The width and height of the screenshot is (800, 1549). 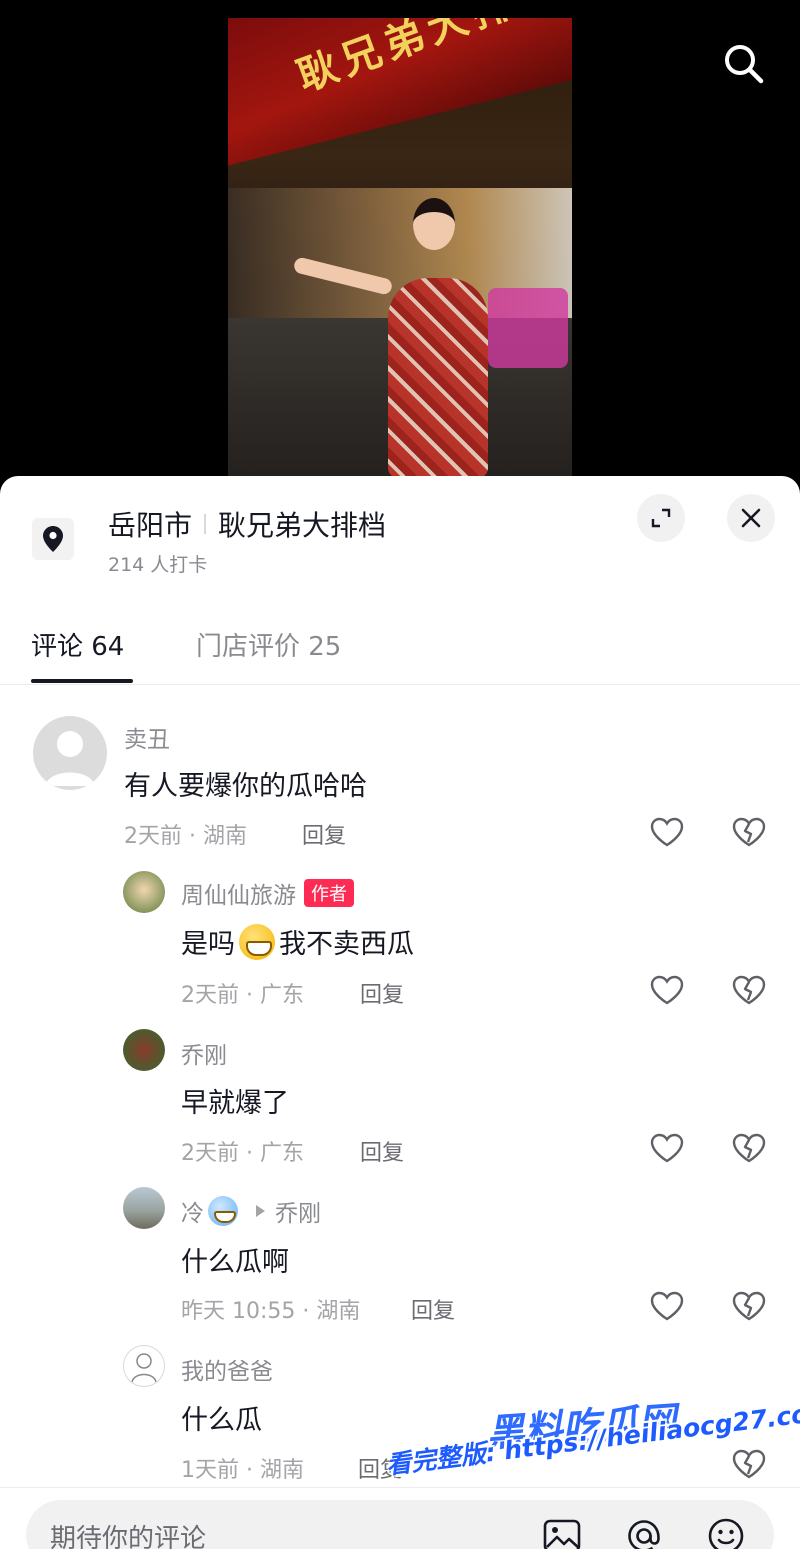 What do you see at coordinates (158, 565) in the screenshot?
I see `checkin-count: 214 人打卡` at bounding box center [158, 565].